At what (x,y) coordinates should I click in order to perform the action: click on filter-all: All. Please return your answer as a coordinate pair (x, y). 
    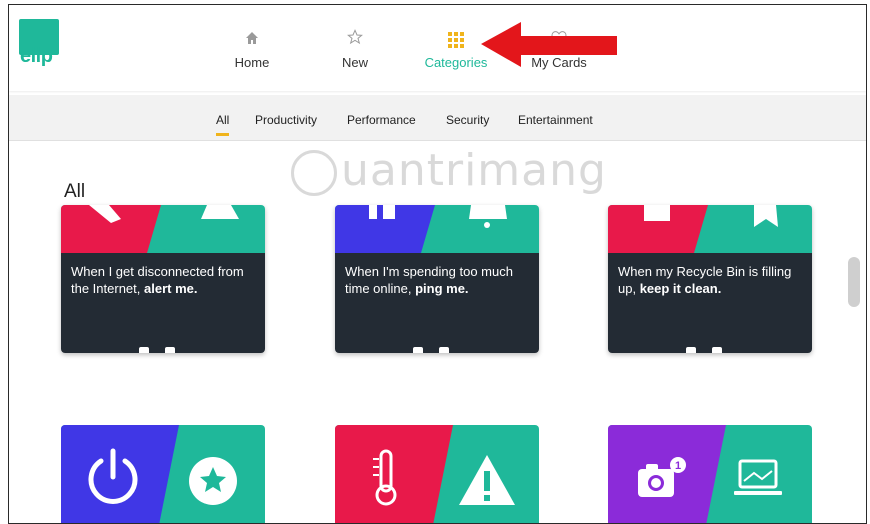
    Looking at the image, I should click on (223, 124).